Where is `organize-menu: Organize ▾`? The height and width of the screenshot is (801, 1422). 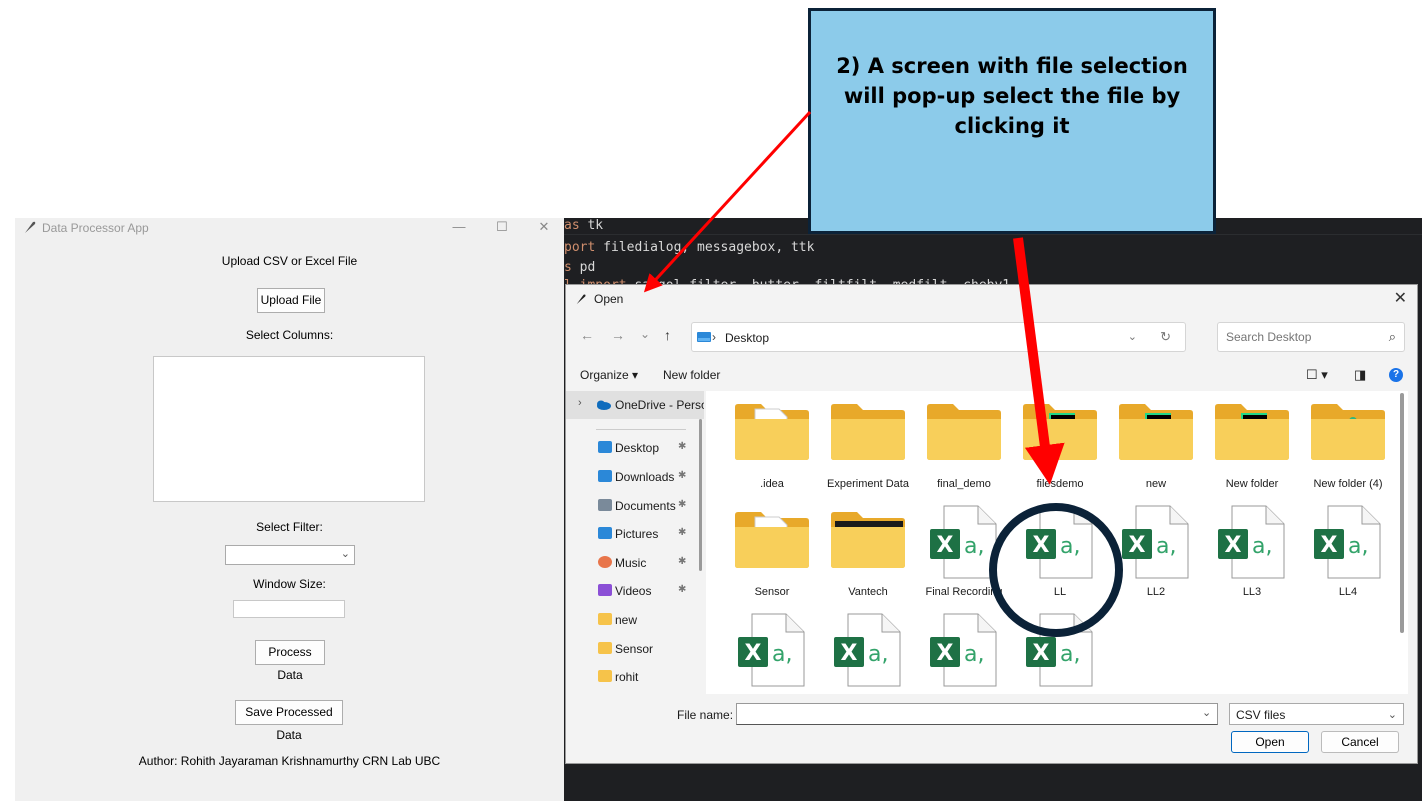
organize-menu: Organize ▾ is located at coordinates (609, 375).